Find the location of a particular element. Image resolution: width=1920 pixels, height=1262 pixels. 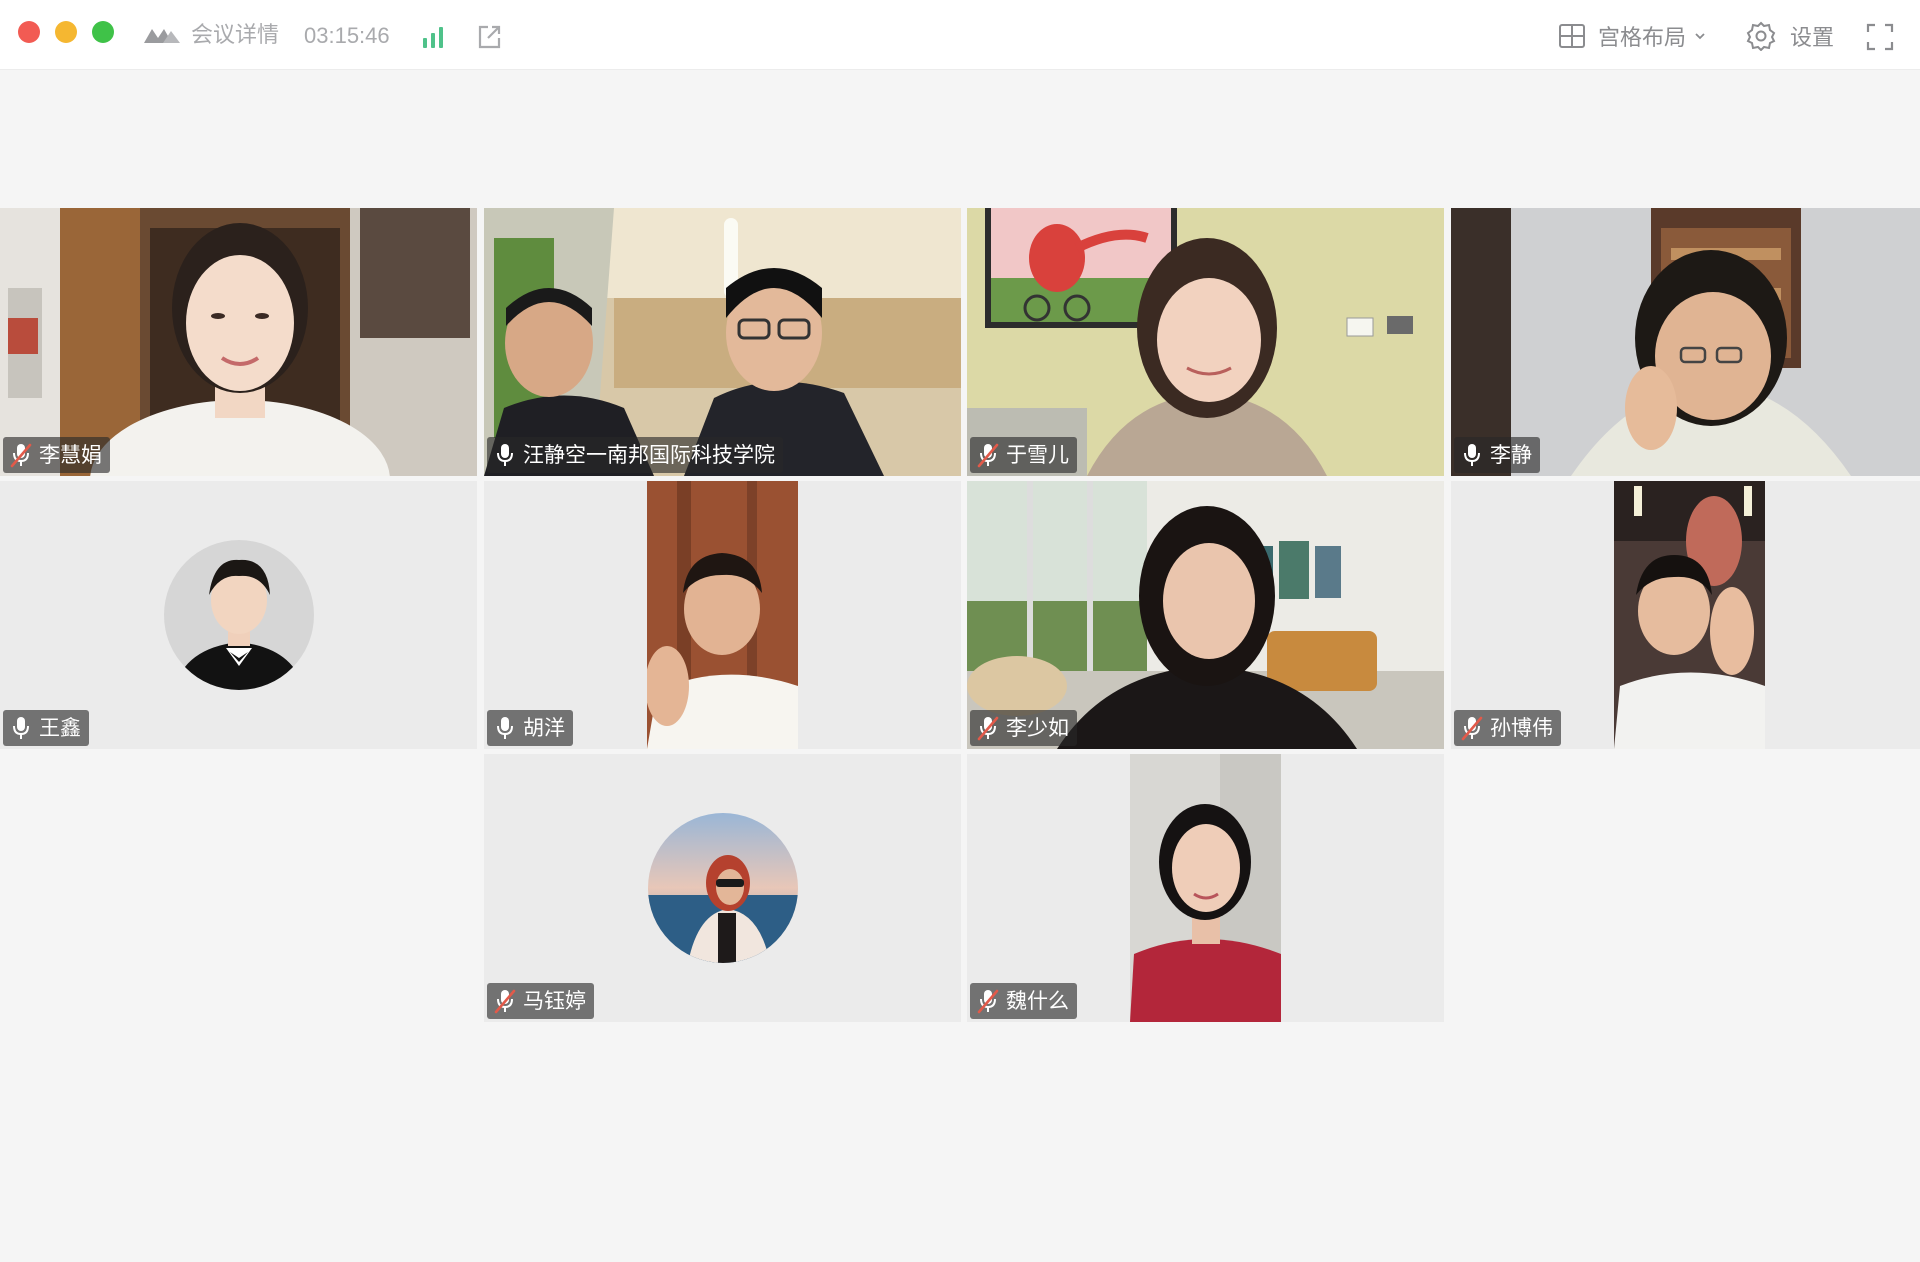

layout-label: 宫格布局 is located at coordinates (1642, 38).